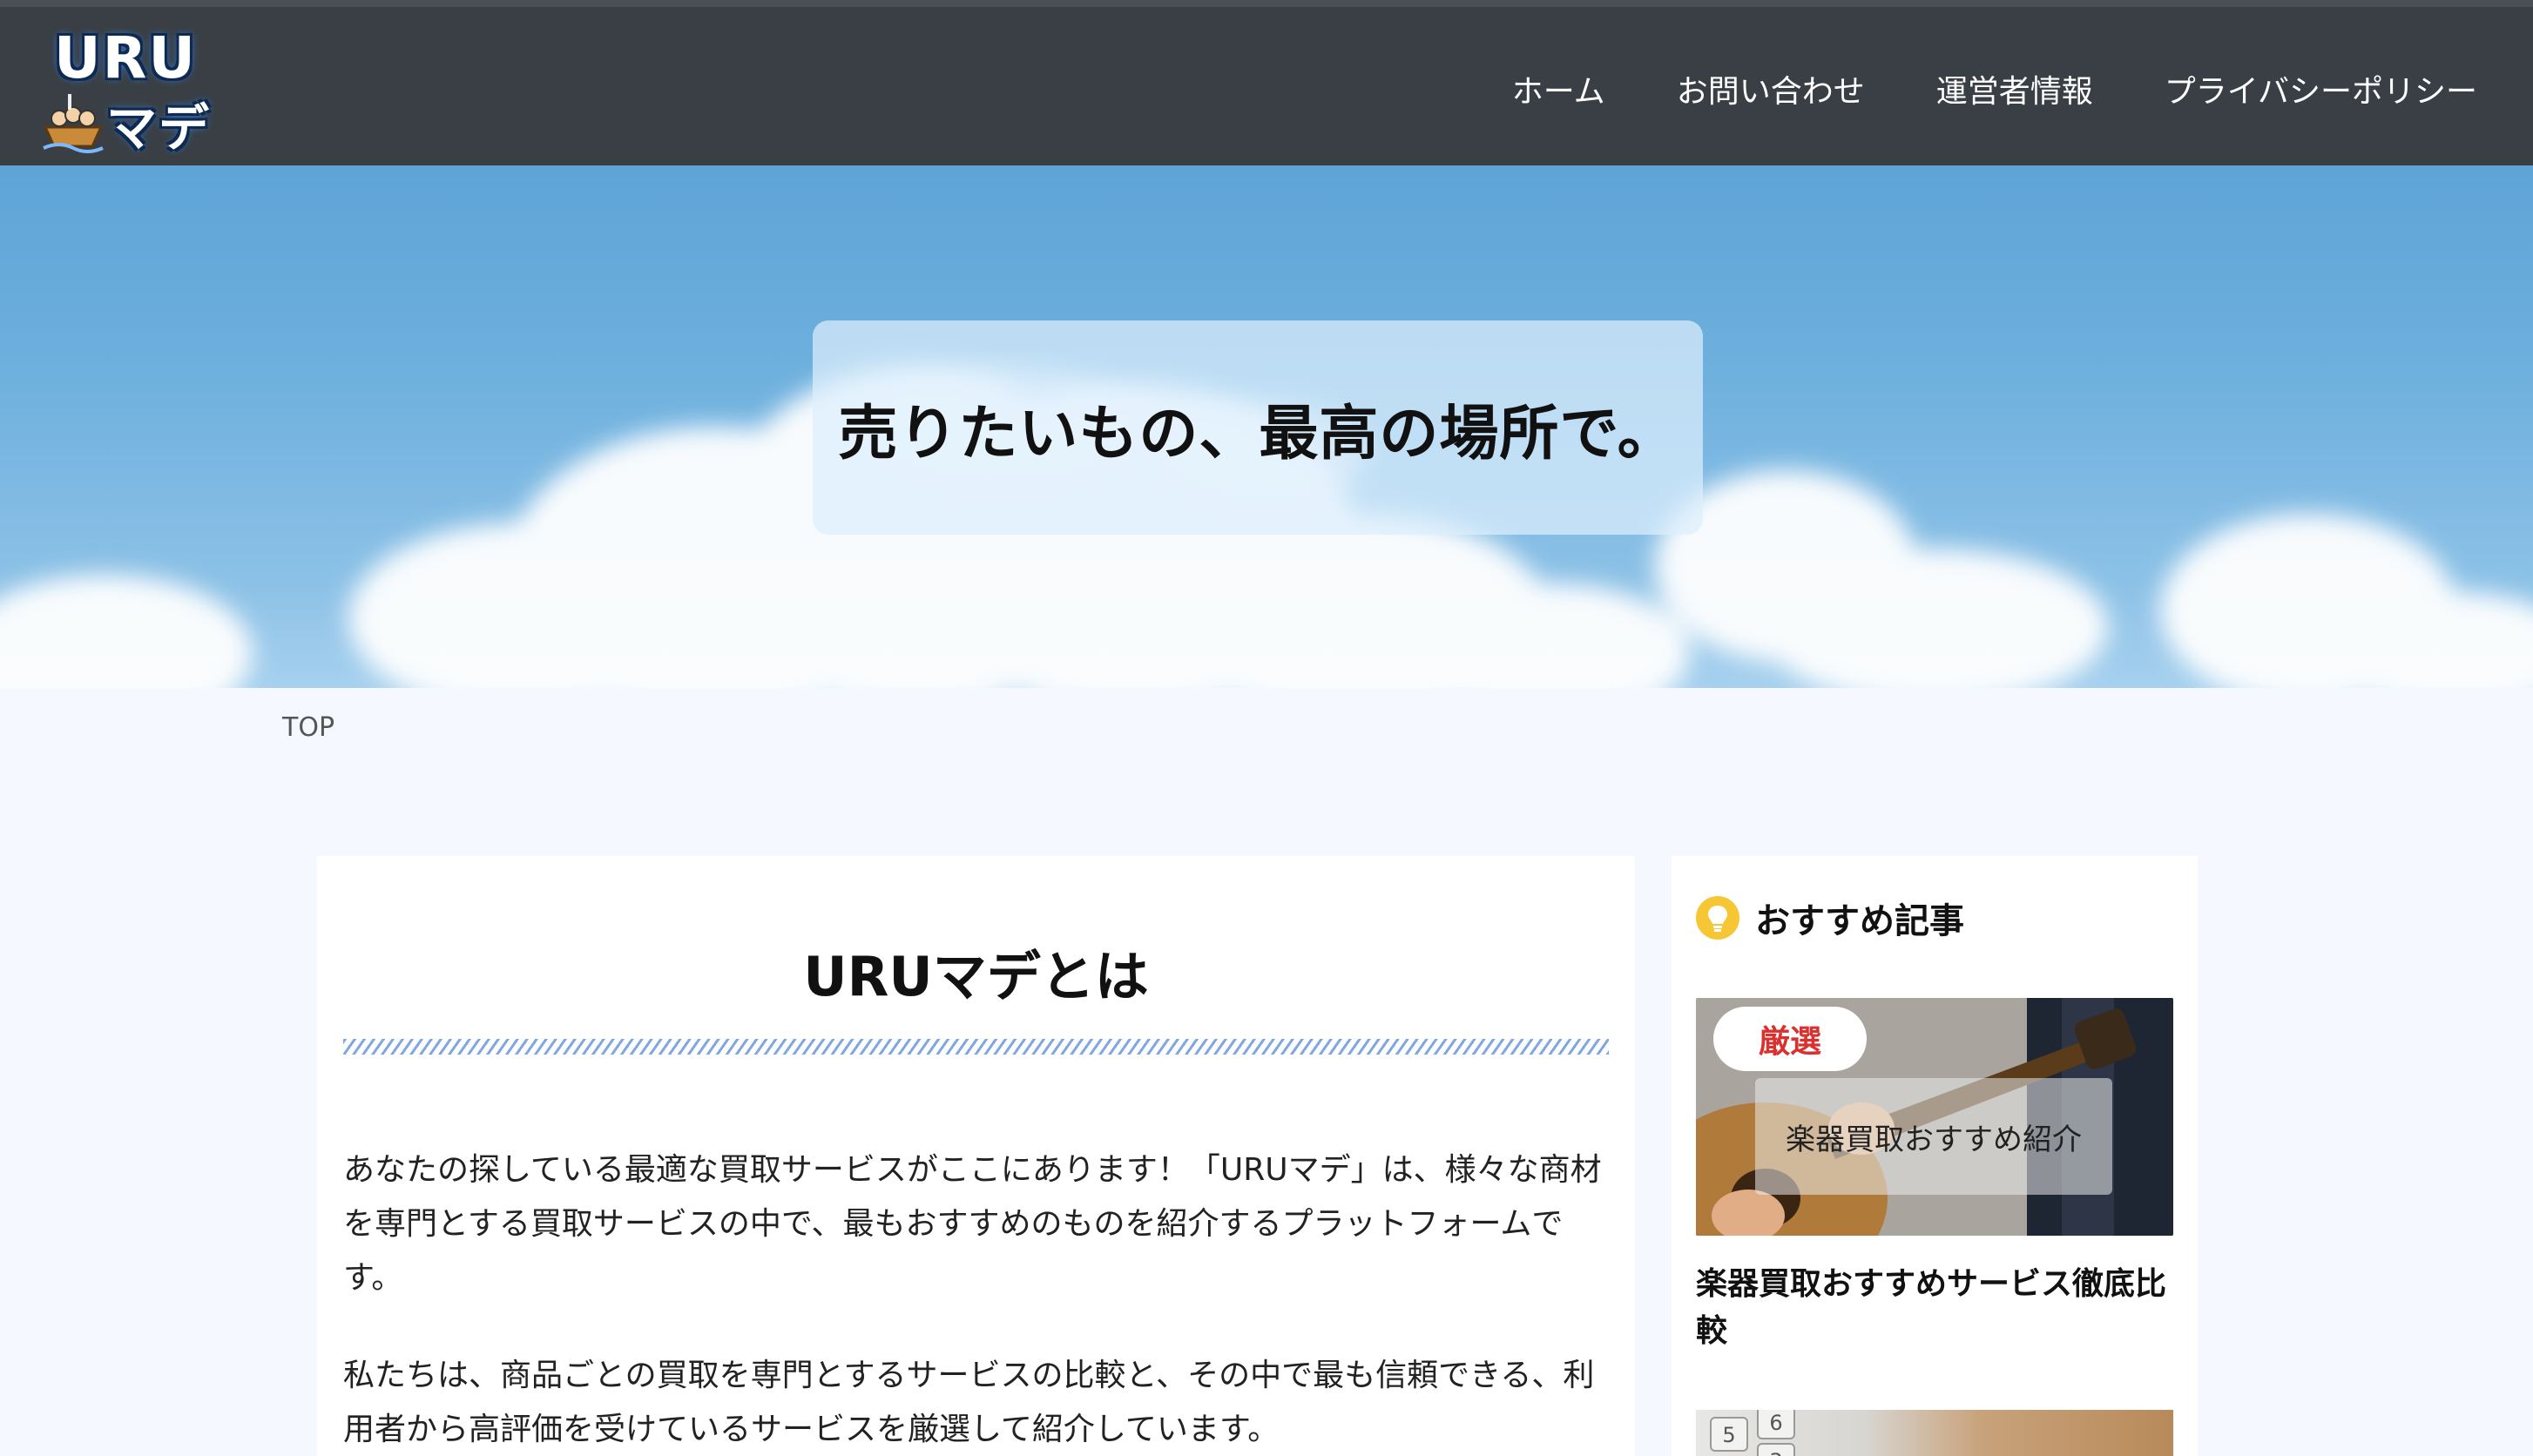 This screenshot has width=2533, height=1456. Describe the element at coordinates (1266, 3) in the screenshot. I see `top-strip` at that location.